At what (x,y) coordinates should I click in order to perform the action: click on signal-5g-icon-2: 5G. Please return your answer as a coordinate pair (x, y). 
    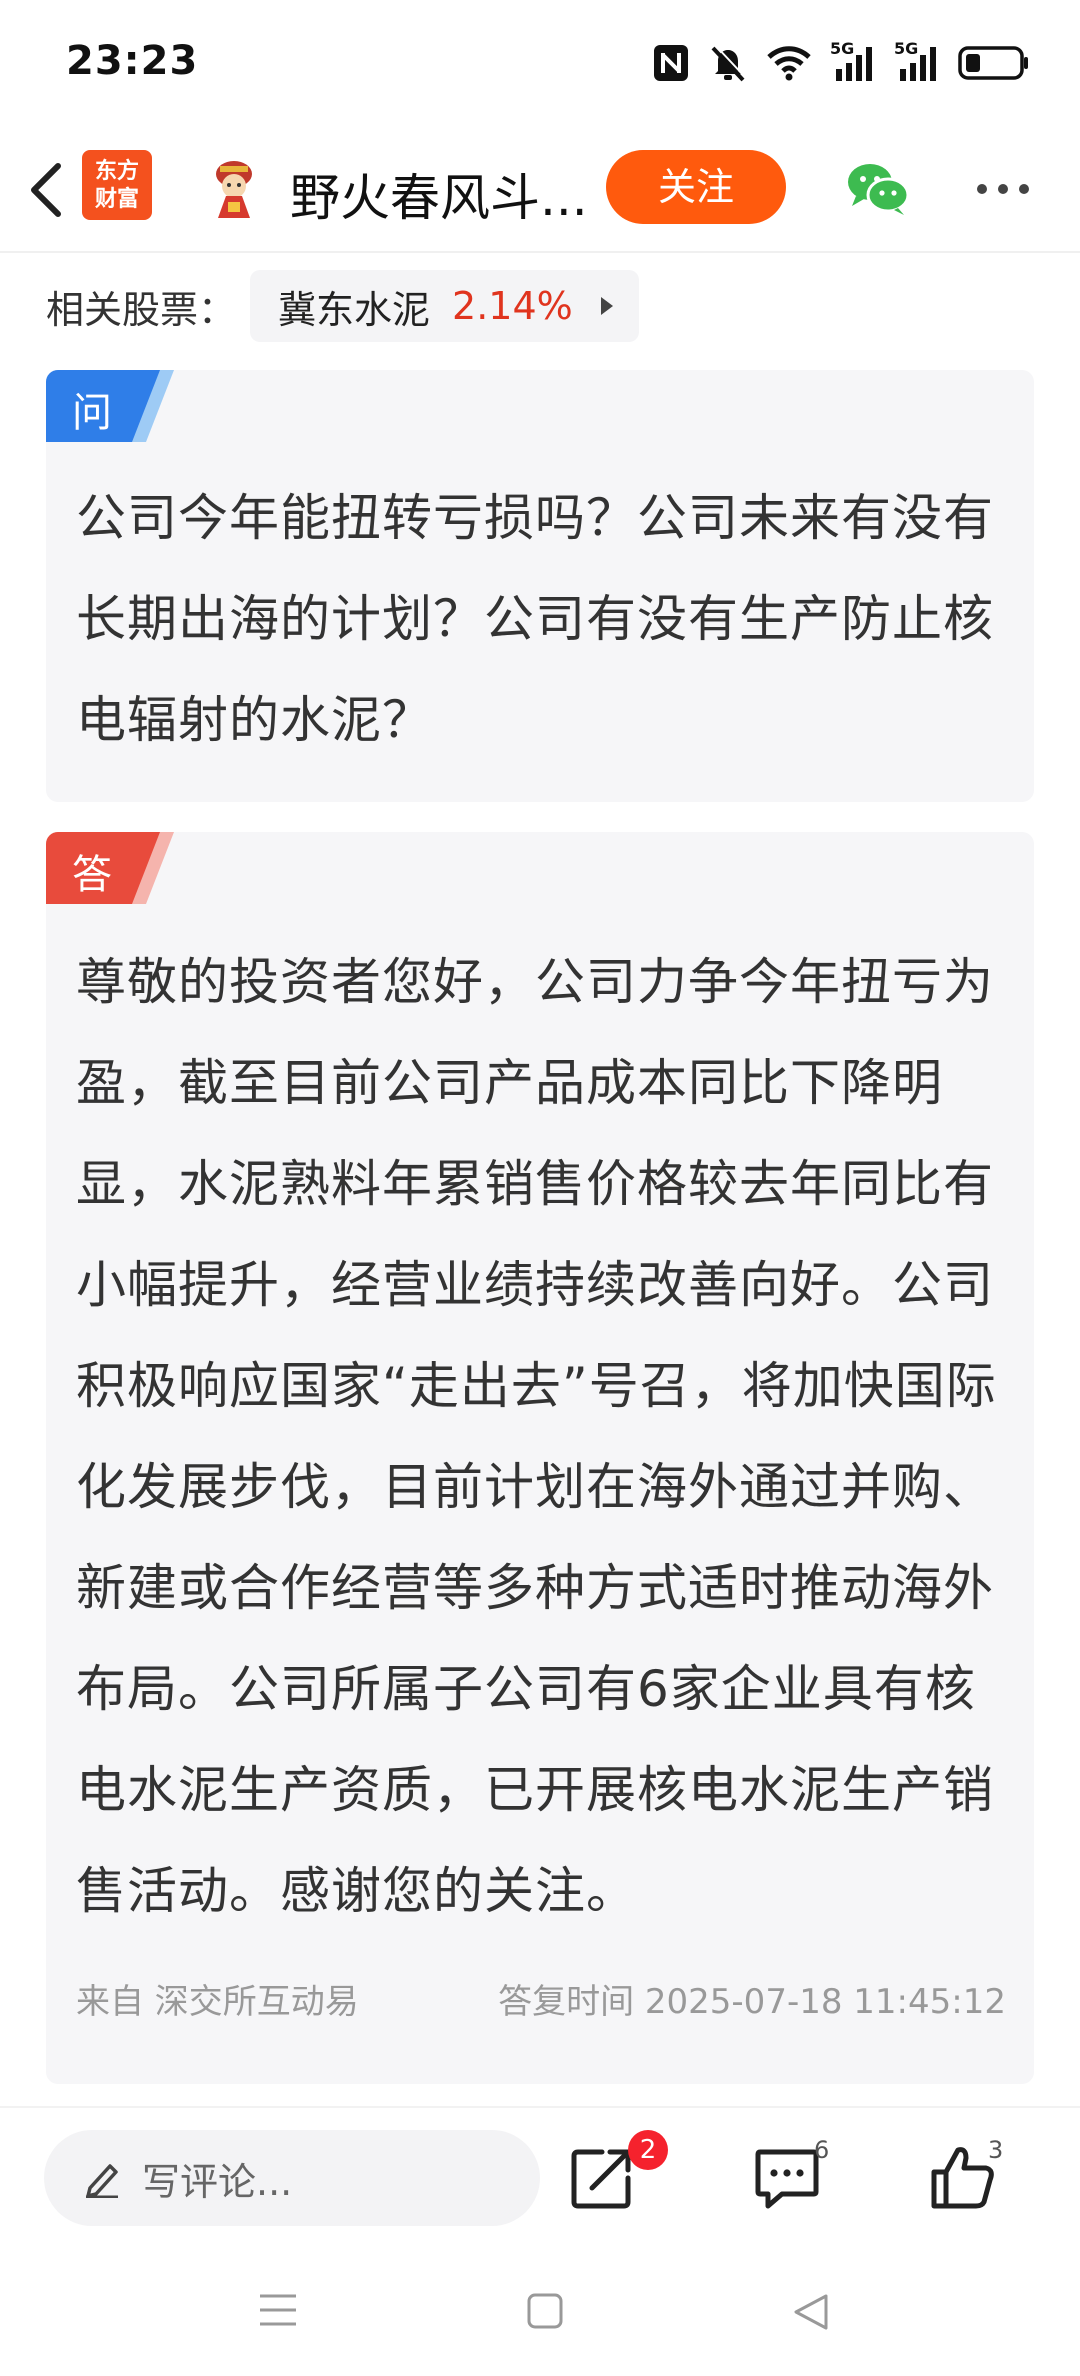
    Looking at the image, I should click on (917, 61).